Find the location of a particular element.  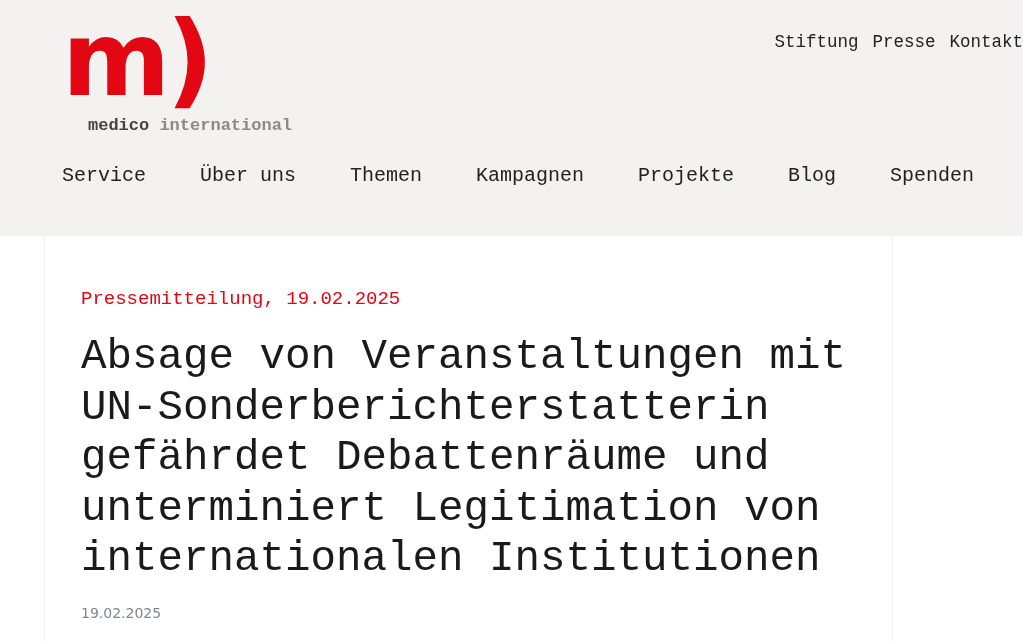

nav-item: Kampagnen is located at coordinates (530, 175).